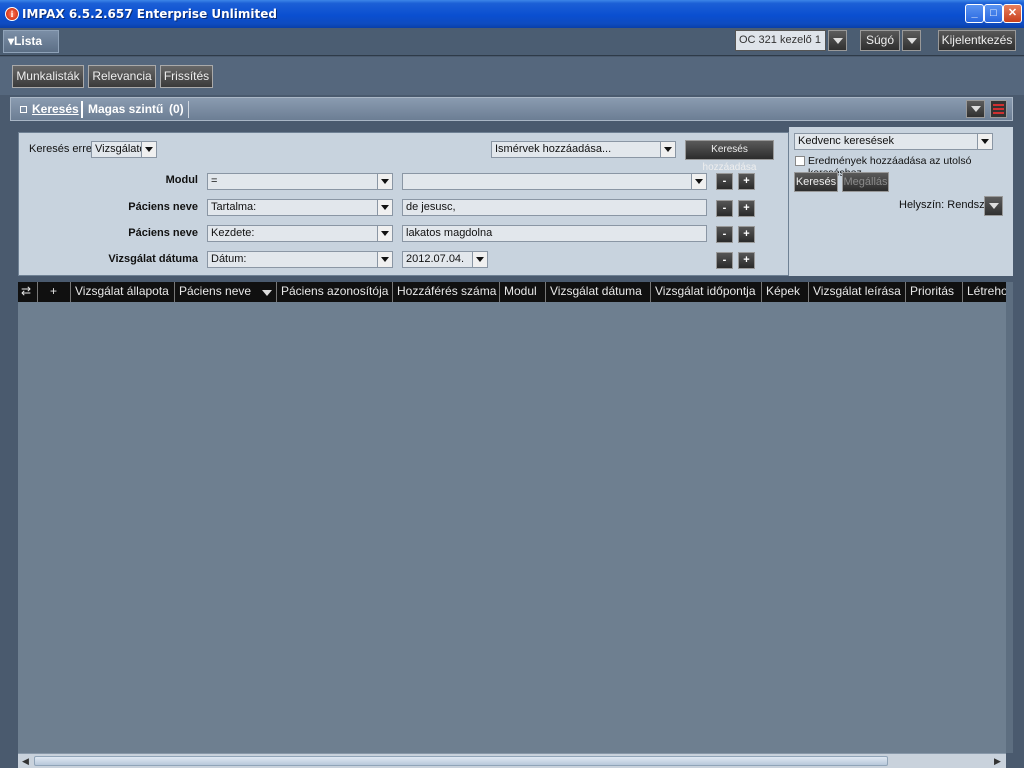 The height and width of the screenshot is (768, 1024). Describe the element at coordinates (865, 182) in the screenshot. I see `stop-button: Megállás` at that location.